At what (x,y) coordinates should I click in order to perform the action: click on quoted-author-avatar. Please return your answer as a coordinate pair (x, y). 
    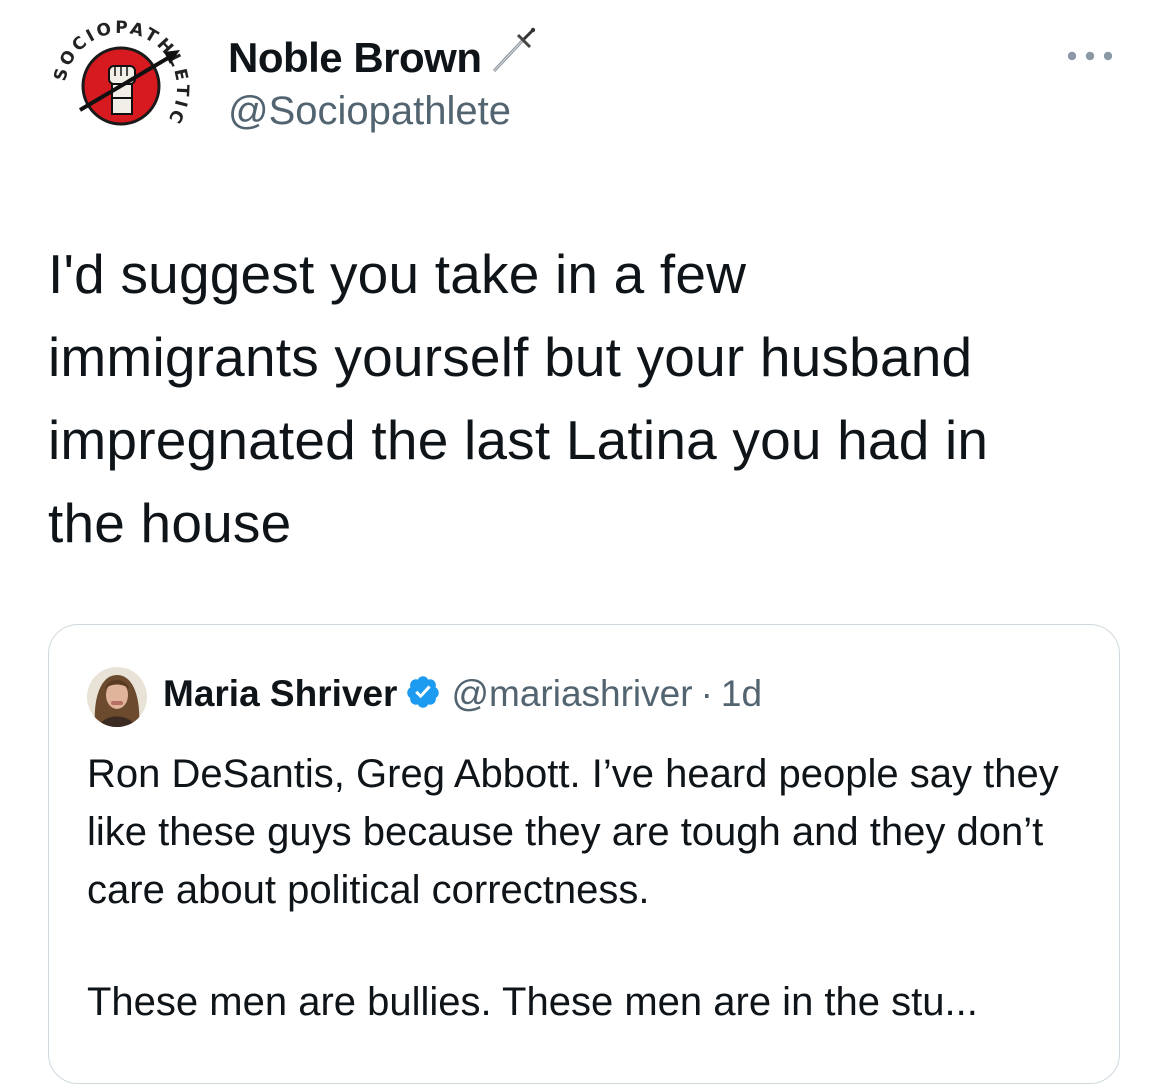
    Looking at the image, I should click on (117, 697).